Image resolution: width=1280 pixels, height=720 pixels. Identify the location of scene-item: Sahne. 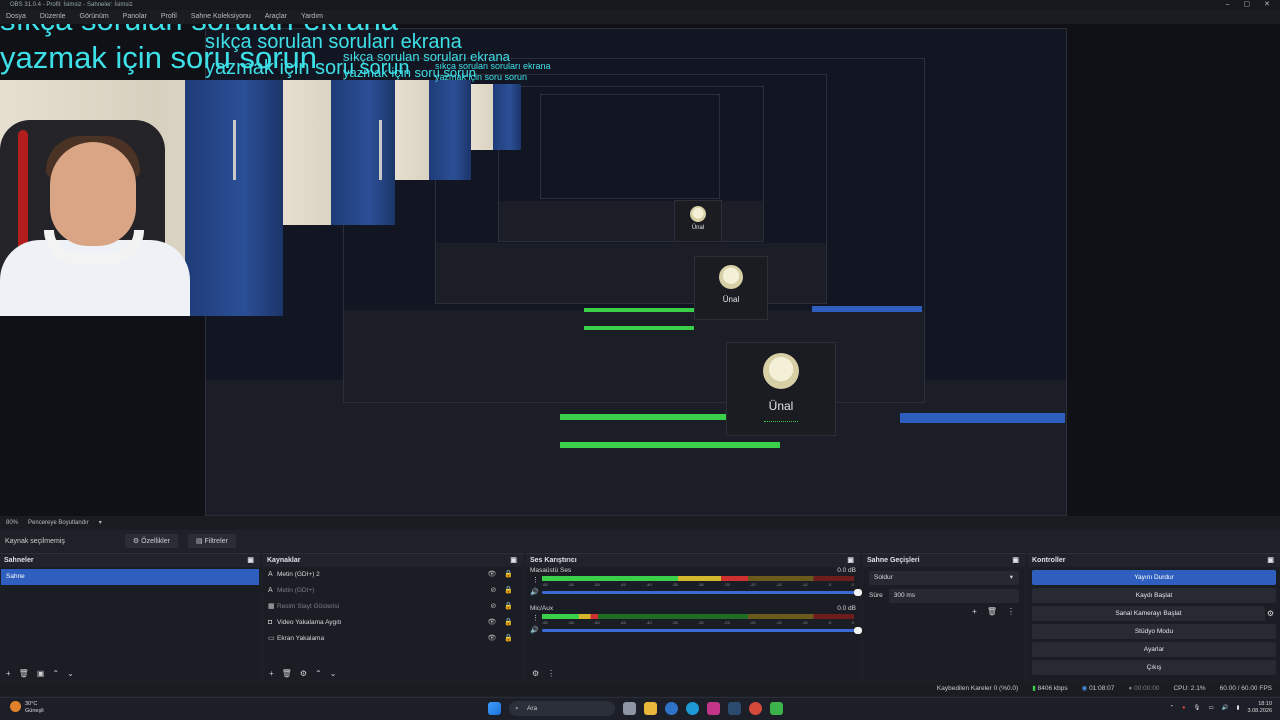
(130, 577).